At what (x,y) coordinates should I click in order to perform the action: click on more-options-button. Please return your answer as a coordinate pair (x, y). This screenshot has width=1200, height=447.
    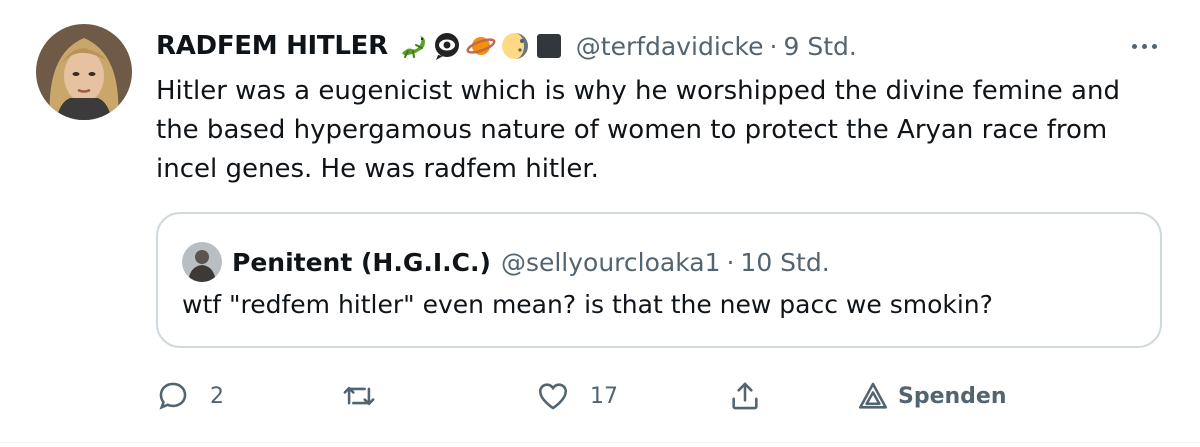
    Looking at the image, I should click on (1144, 46).